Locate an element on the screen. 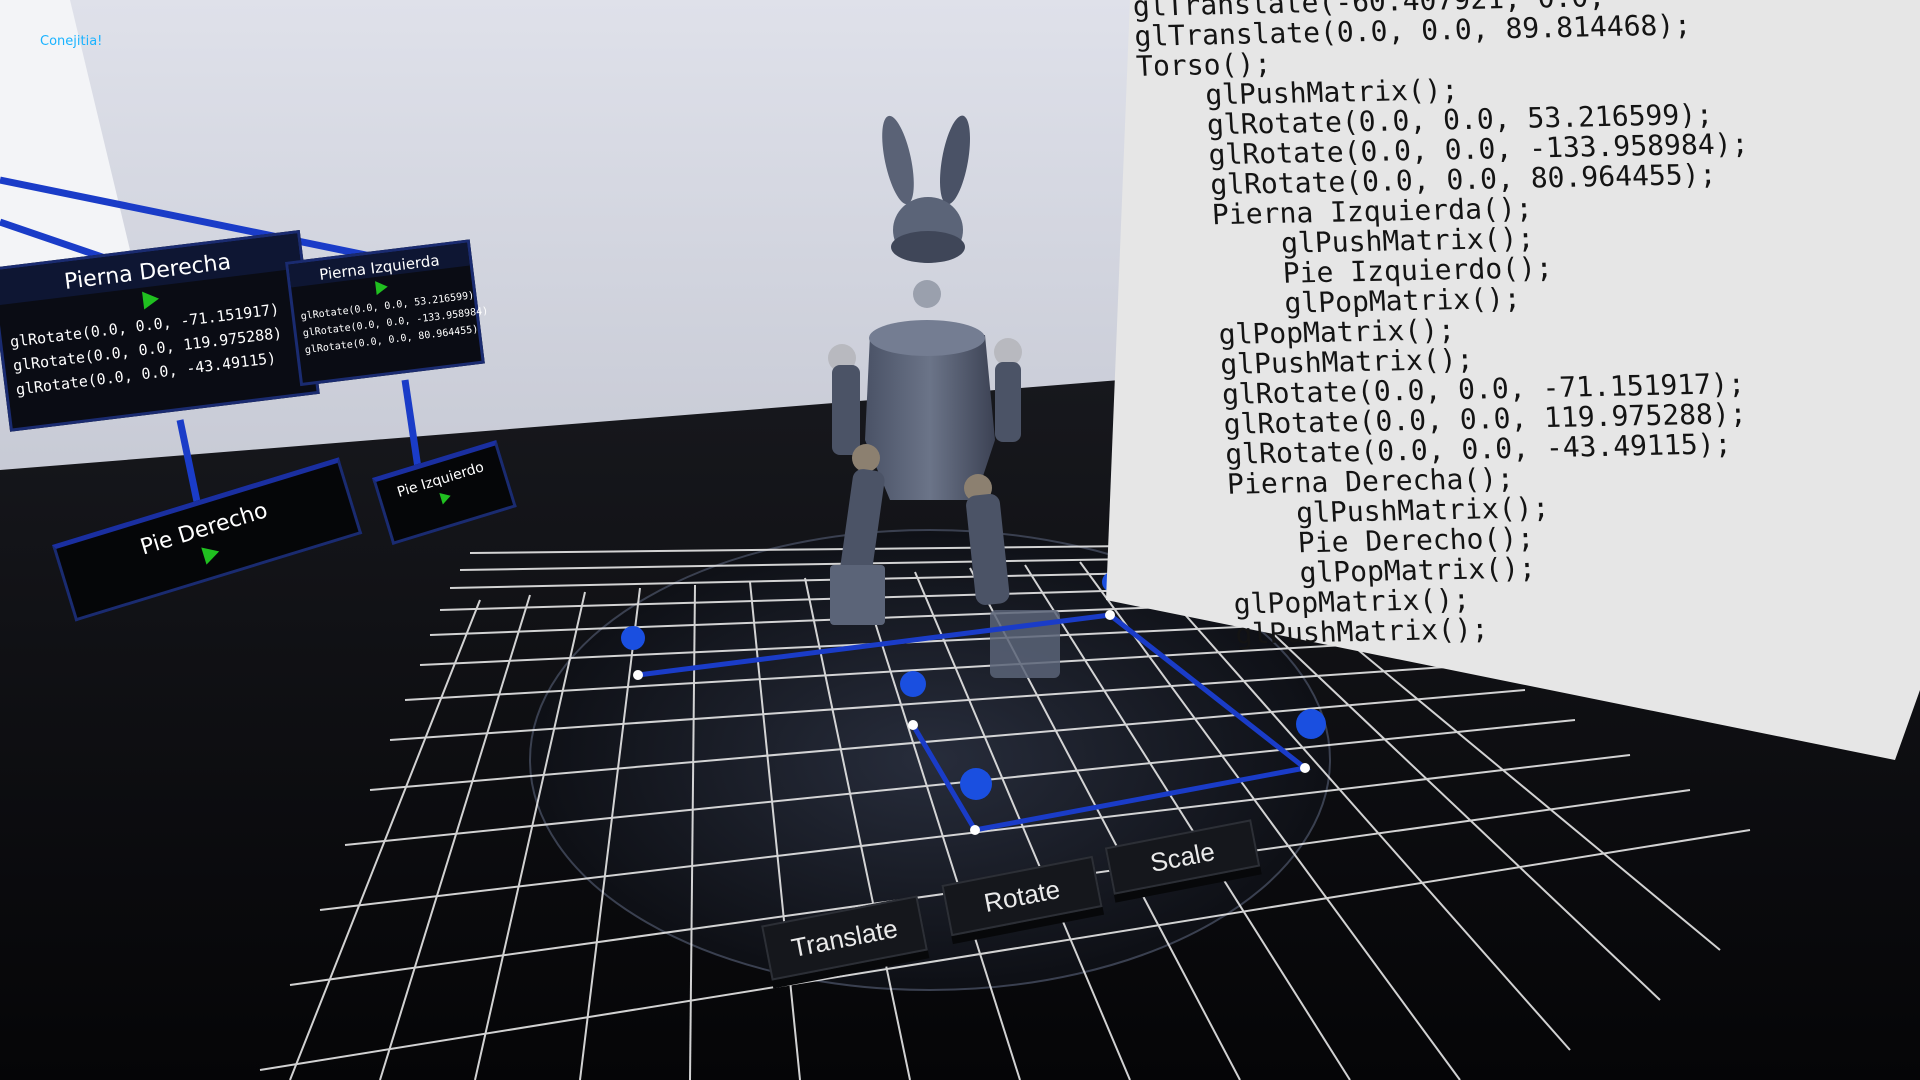 The width and height of the screenshot is (1920, 1080). app-title-label: Conejitia! is located at coordinates (71, 41).